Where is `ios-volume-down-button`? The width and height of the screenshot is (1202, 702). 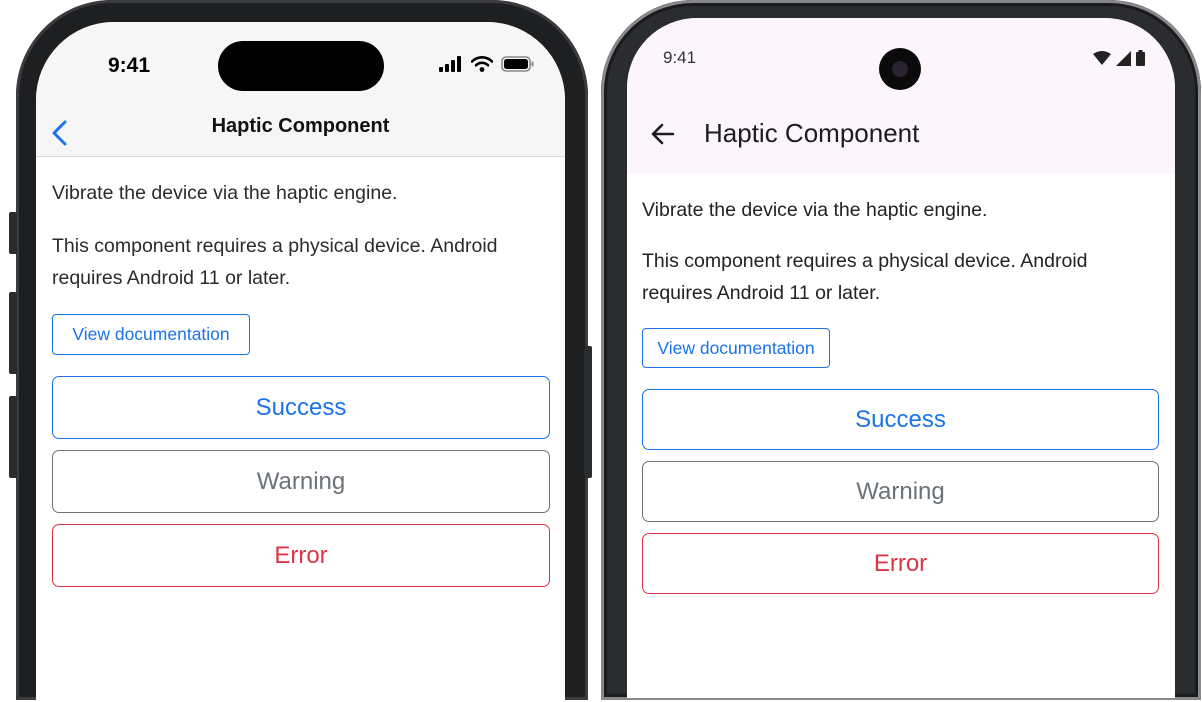
ios-volume-down-button is located at coordinates (13, 437).